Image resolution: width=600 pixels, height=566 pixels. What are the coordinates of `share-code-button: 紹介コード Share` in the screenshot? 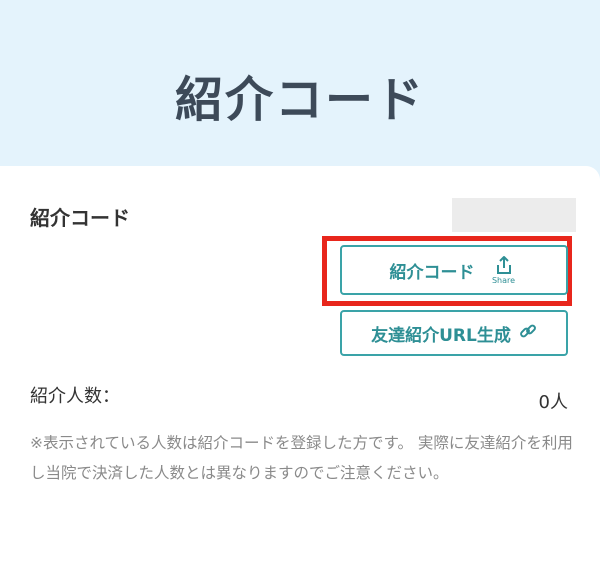 It's located at (454, 270).